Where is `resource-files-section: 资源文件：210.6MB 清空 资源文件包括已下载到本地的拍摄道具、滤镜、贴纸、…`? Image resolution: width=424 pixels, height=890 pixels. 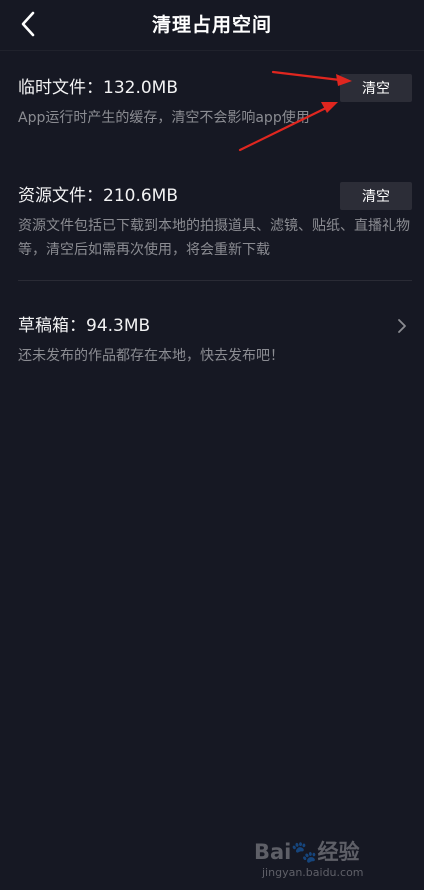
resource-files-section: 资源文件：210.6MB 清空 资源文件包括已下载到本地的拍摄道具、滤镜、贴纸、… is located at coordinates (215, 222).